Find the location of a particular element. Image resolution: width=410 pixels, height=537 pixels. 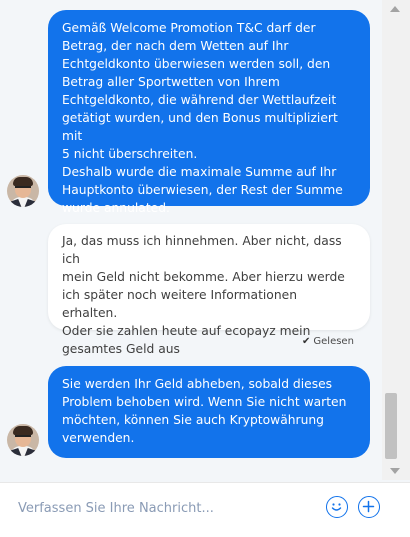

read-status-label: Gelesen is located at coordinates (333, 341).